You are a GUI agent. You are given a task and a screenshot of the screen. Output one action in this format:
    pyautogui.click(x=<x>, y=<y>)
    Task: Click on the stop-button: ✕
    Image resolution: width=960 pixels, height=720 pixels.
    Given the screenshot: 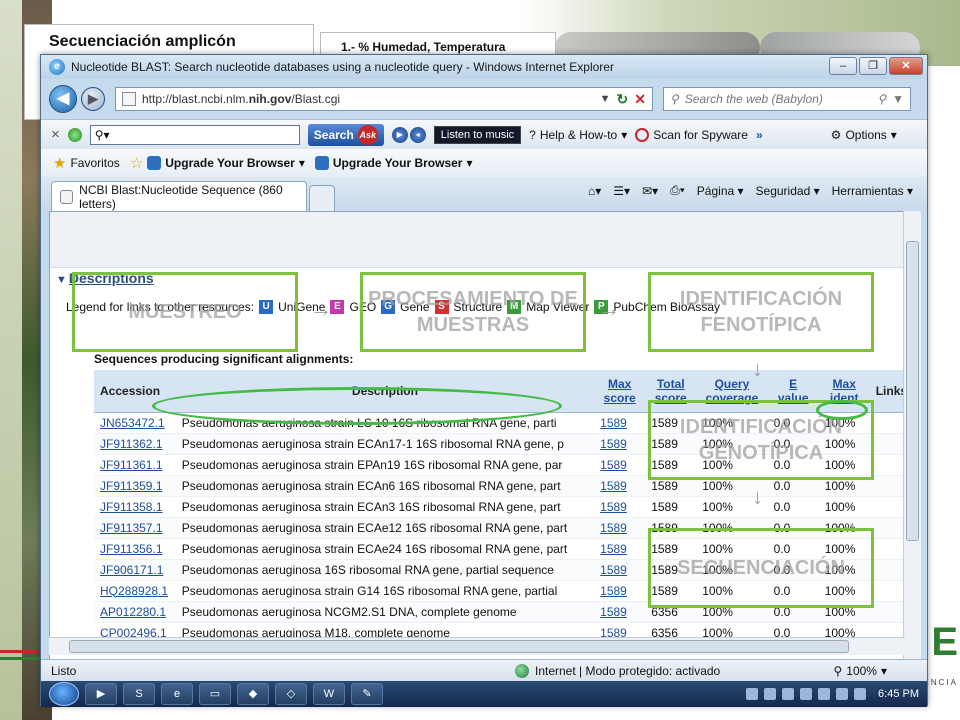 What is the action you would take?
    pyautogui.click(x=640, y=99)
    